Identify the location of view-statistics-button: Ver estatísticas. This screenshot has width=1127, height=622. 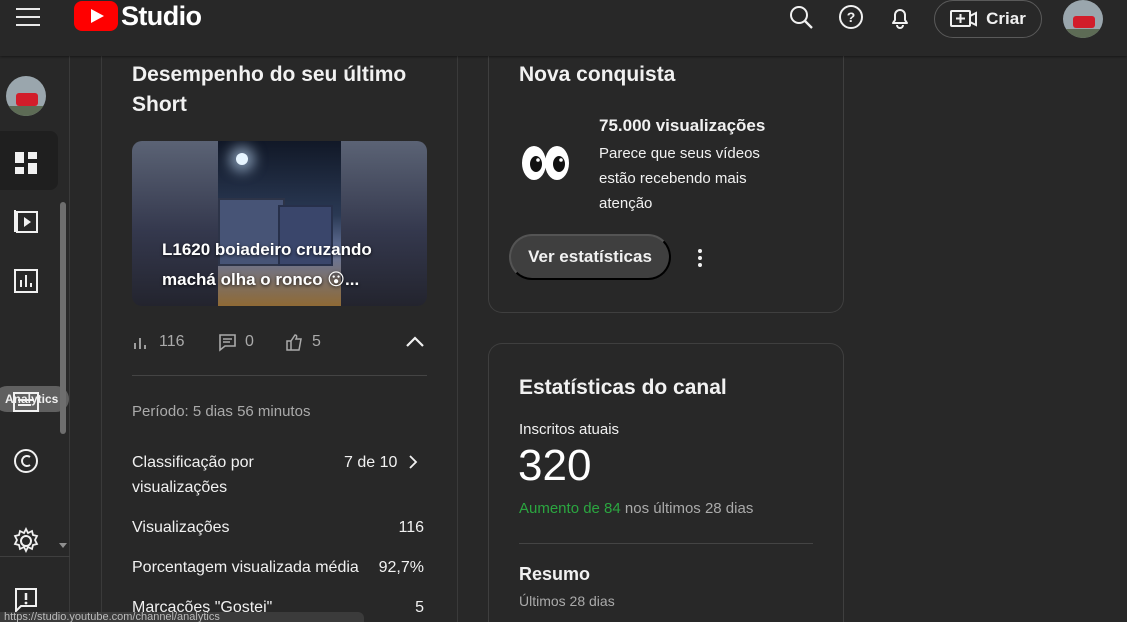
(590, 257).